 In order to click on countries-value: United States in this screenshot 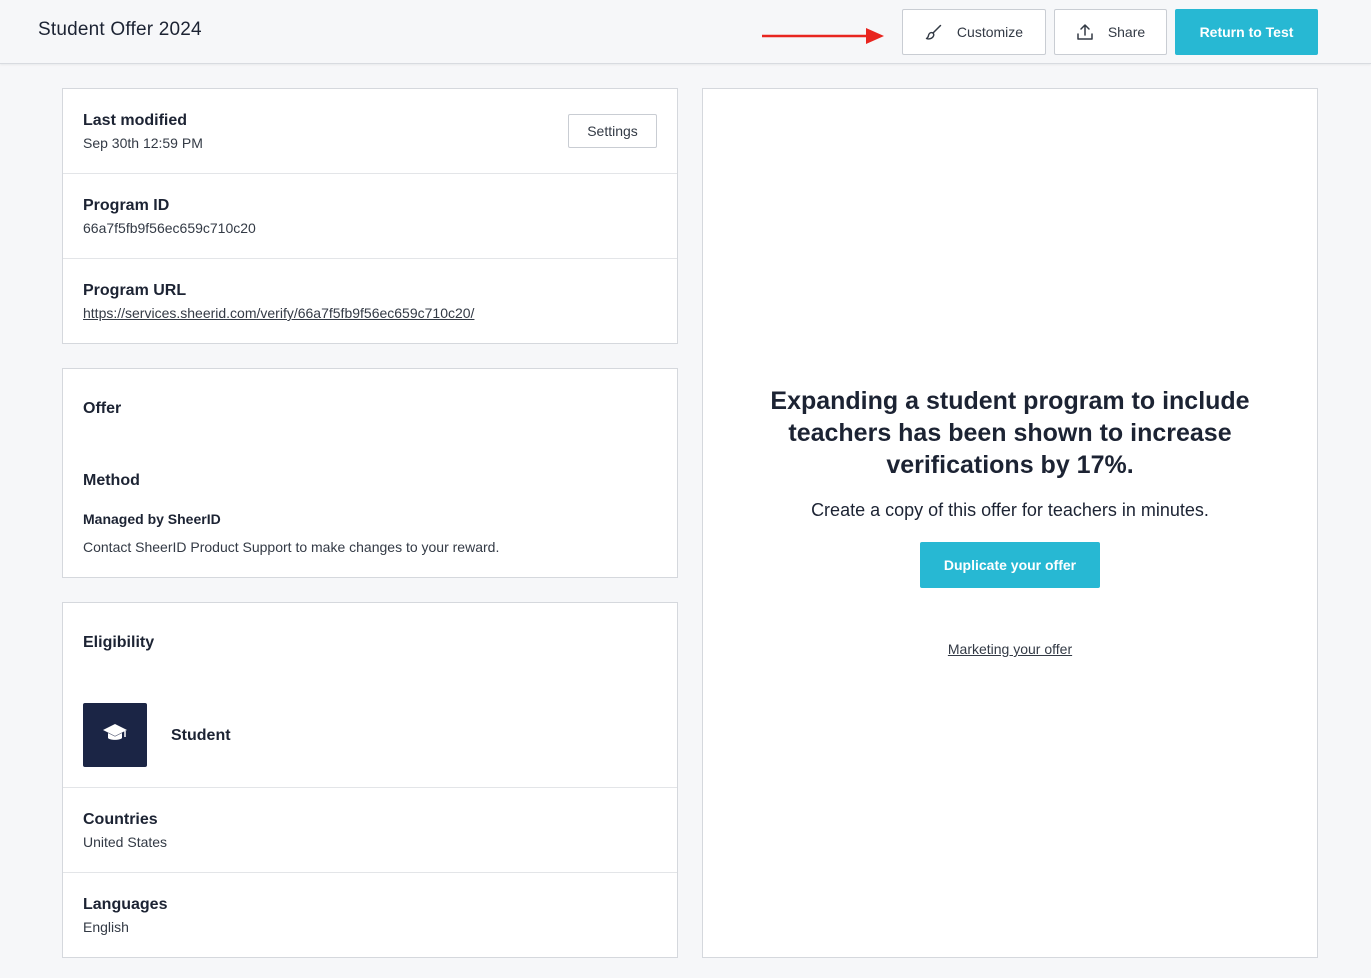, I will do `click(125, 842)`.